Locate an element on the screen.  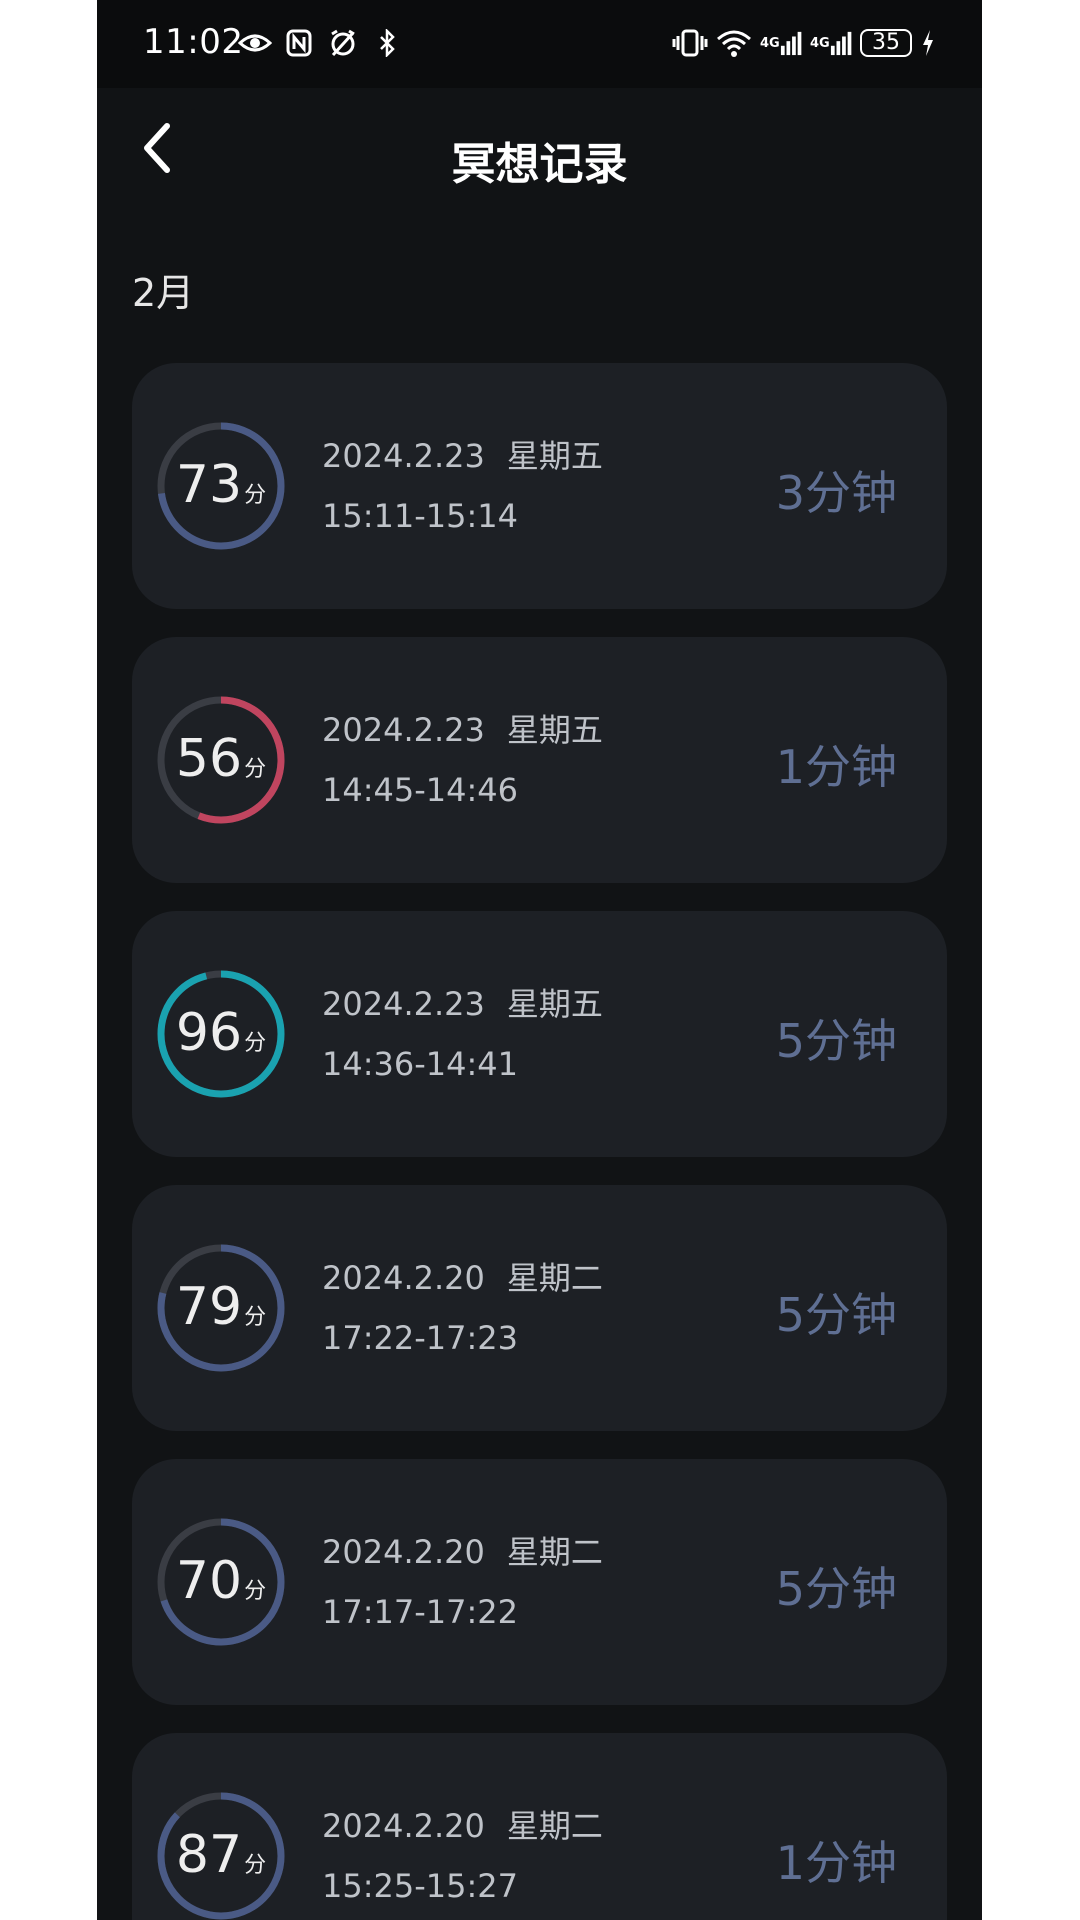
net-label-2: 4G is located at coordinates (820, 43).